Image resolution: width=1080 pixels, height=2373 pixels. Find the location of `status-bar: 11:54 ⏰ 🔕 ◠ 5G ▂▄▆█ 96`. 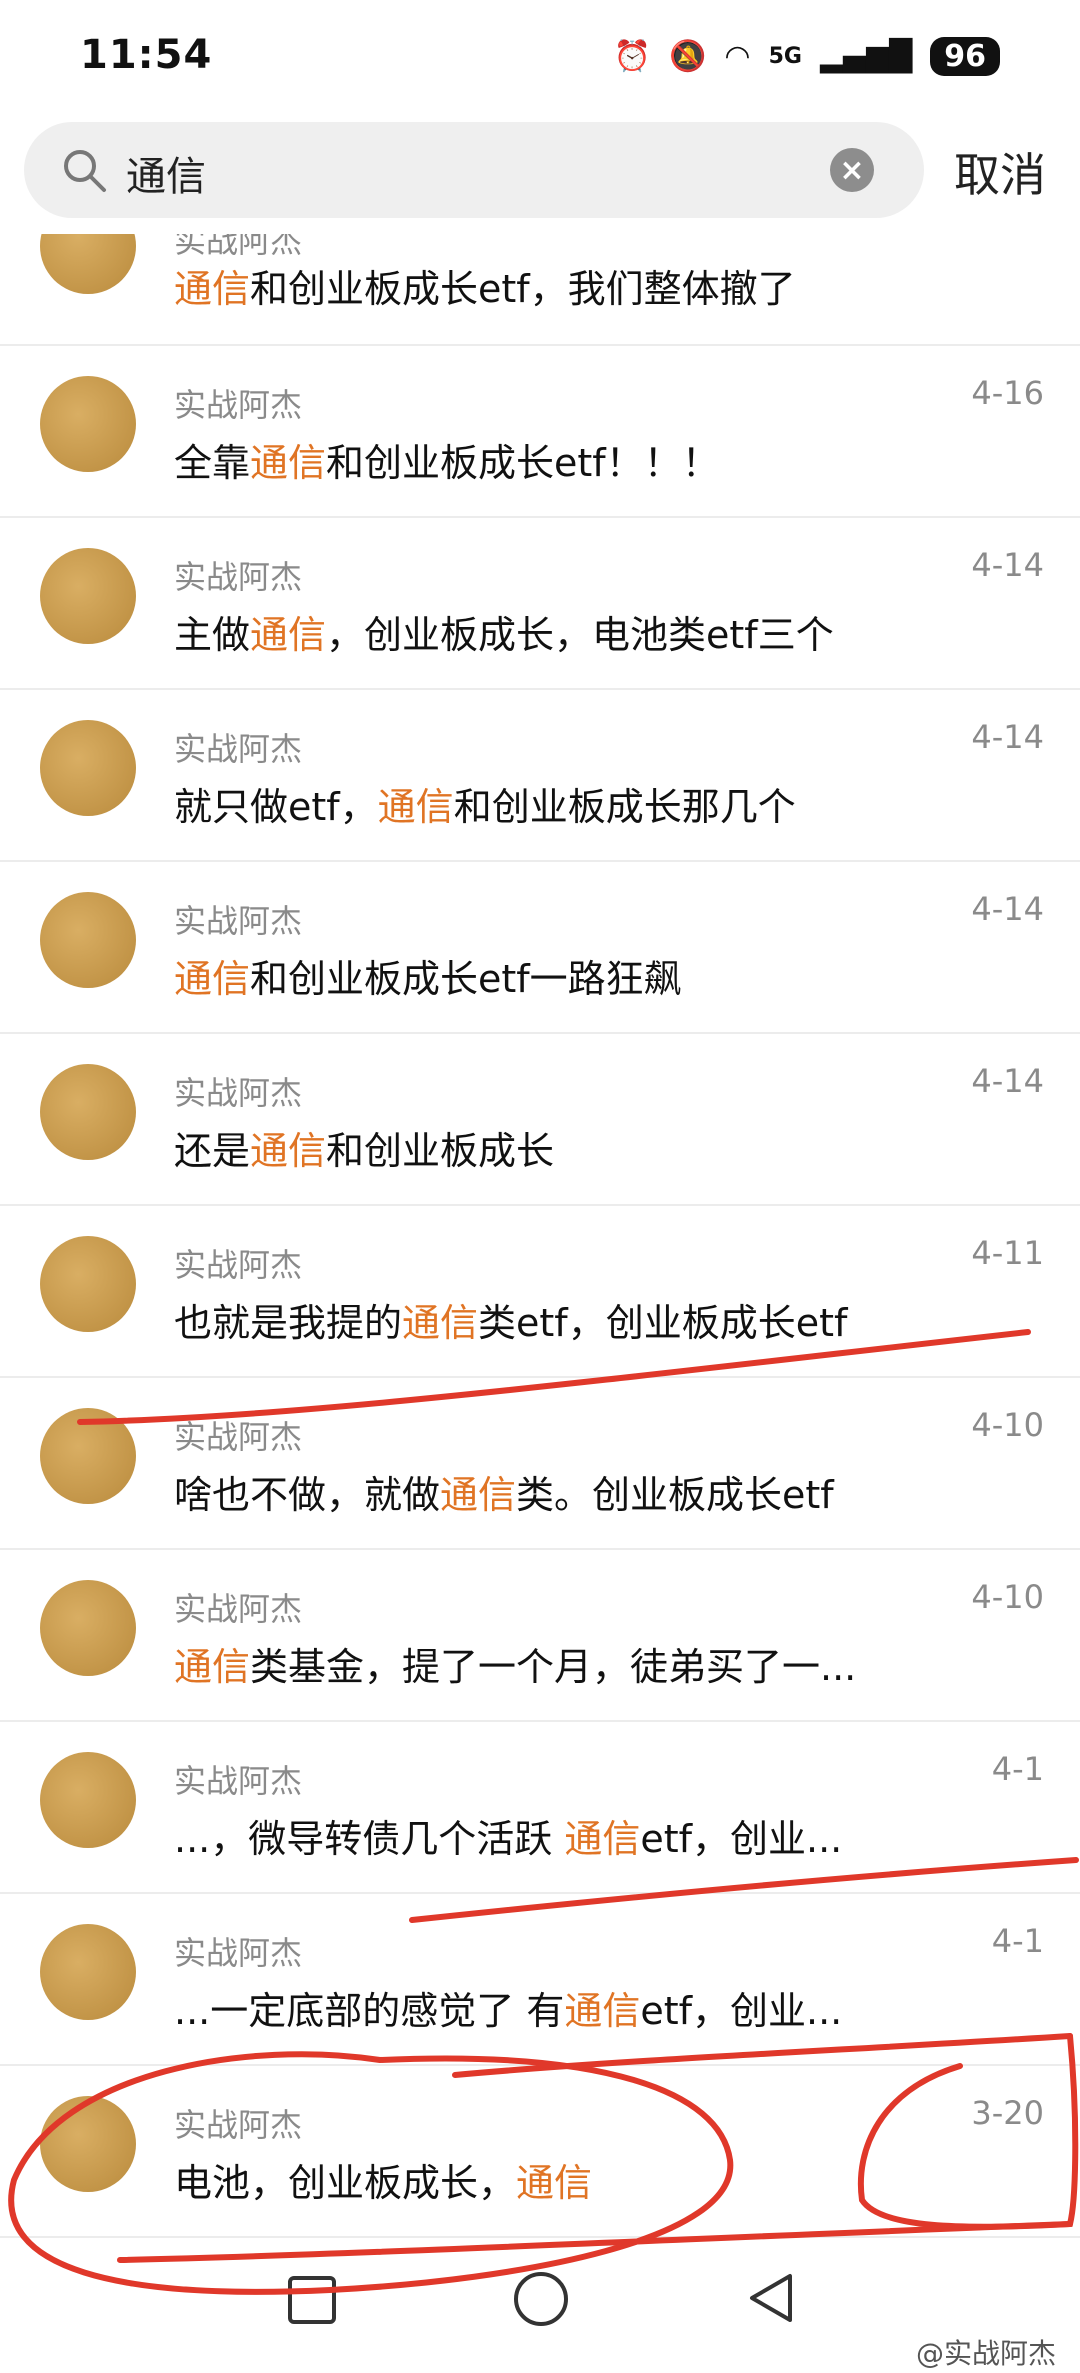

status-bar: 11:54 ⏰ 🔕 ◠ 5G ▂▄▆█ 96 is located at coordinates (540, 56).